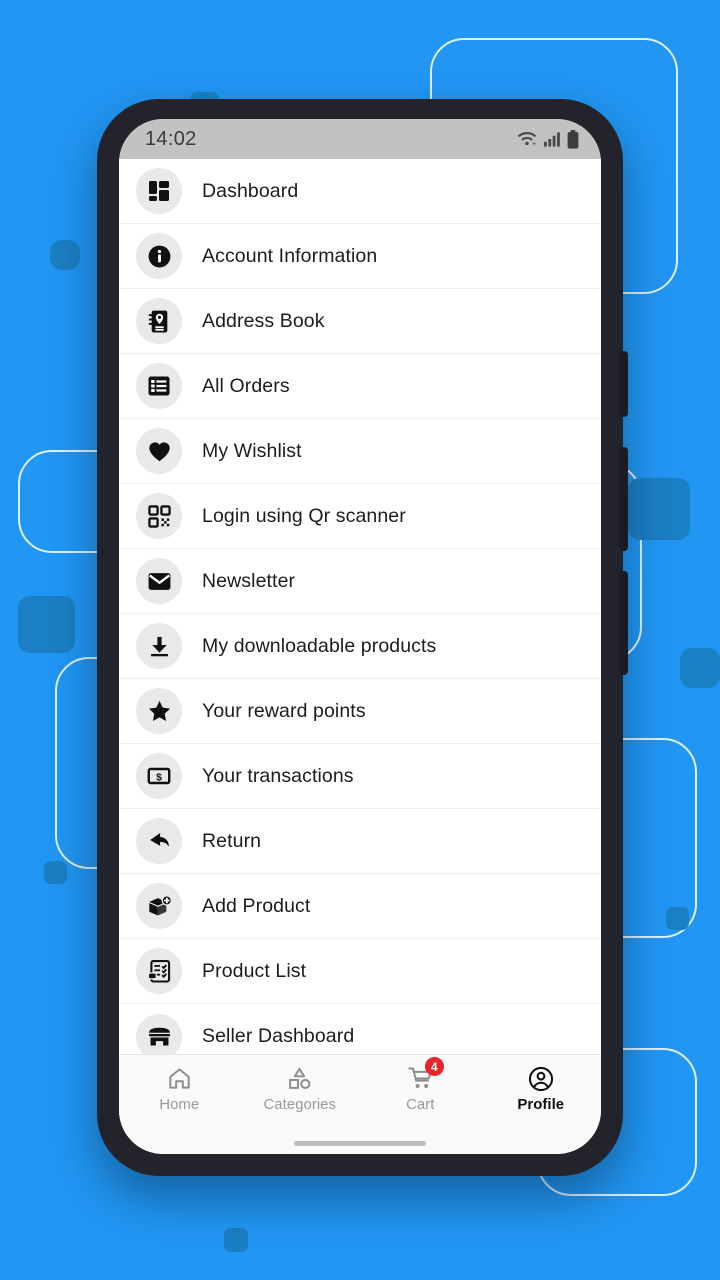 The image size is (720, 1280). What do you see at coordinates (360, 191) in the screenshot?
I see `menu-item-dashboard: Dashboard` at bounding box center [360, 191].